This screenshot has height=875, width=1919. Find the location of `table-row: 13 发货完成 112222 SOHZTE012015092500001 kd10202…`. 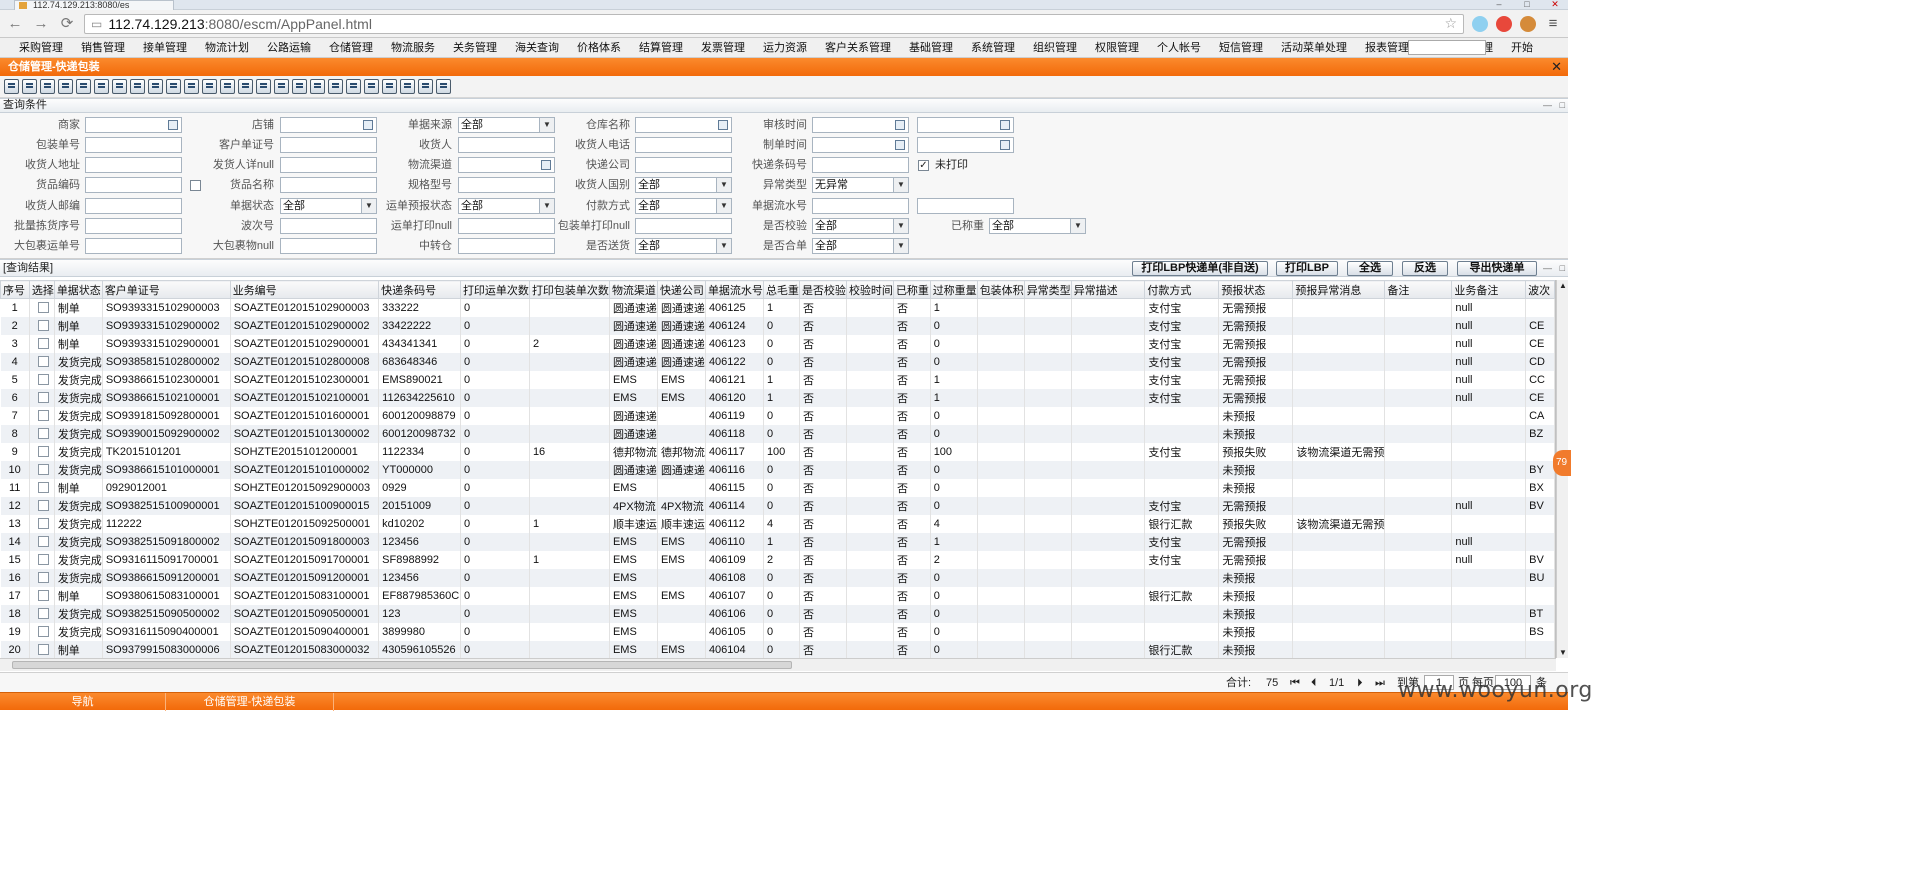

table-row: 13 发货完成 112222 SOHZTE012015092500001 kd10202… is located at coordinates (777, 523).